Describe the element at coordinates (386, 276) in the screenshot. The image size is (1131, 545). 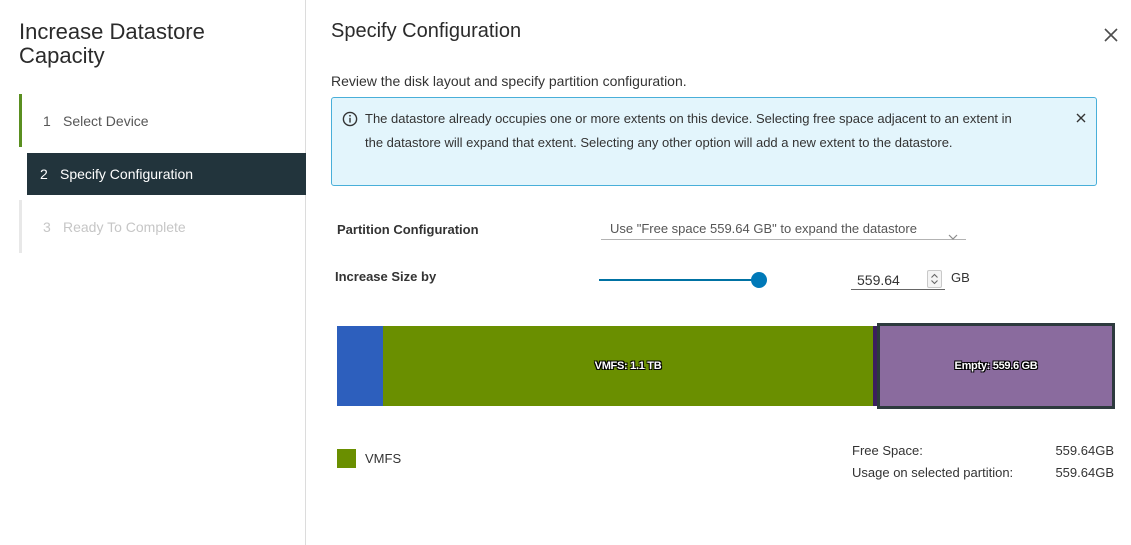
I see `increase-size-label: Increase Size by` at that location.